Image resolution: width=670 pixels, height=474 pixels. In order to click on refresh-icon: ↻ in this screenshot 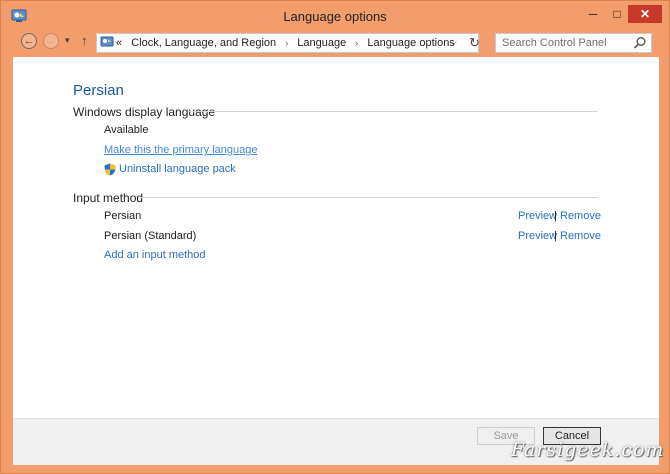, I will do `click(474, 43)`.